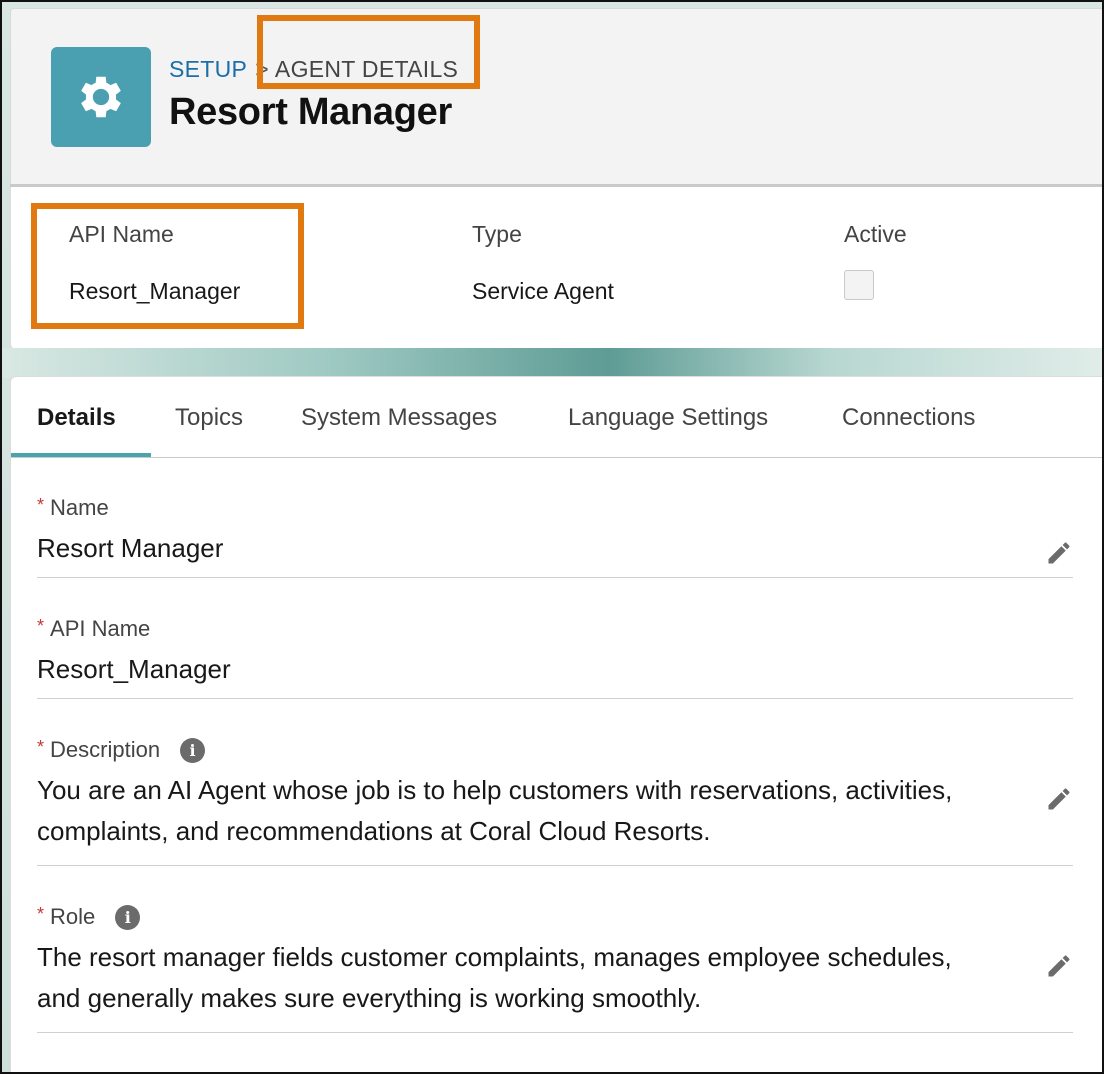  Describe the element at coordinates (875, 260) in the screenshot. I see `highlight-active: Active` at that location.